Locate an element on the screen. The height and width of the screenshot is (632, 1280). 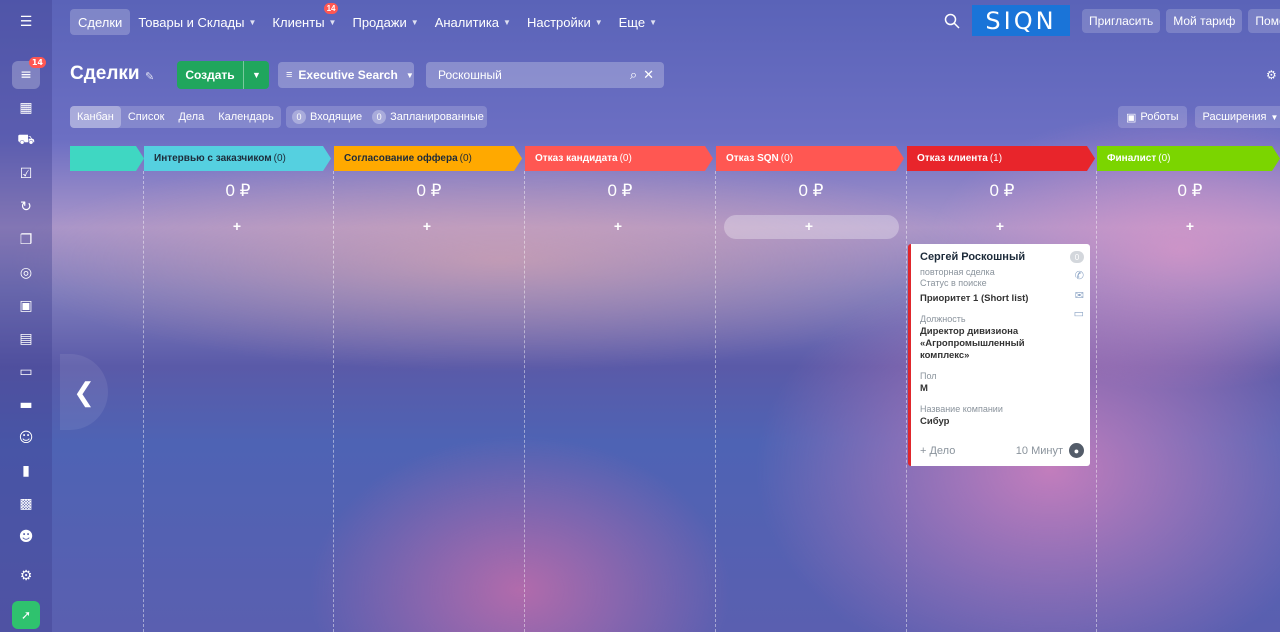
position-label: Должность is located at coordinates (943, 319).